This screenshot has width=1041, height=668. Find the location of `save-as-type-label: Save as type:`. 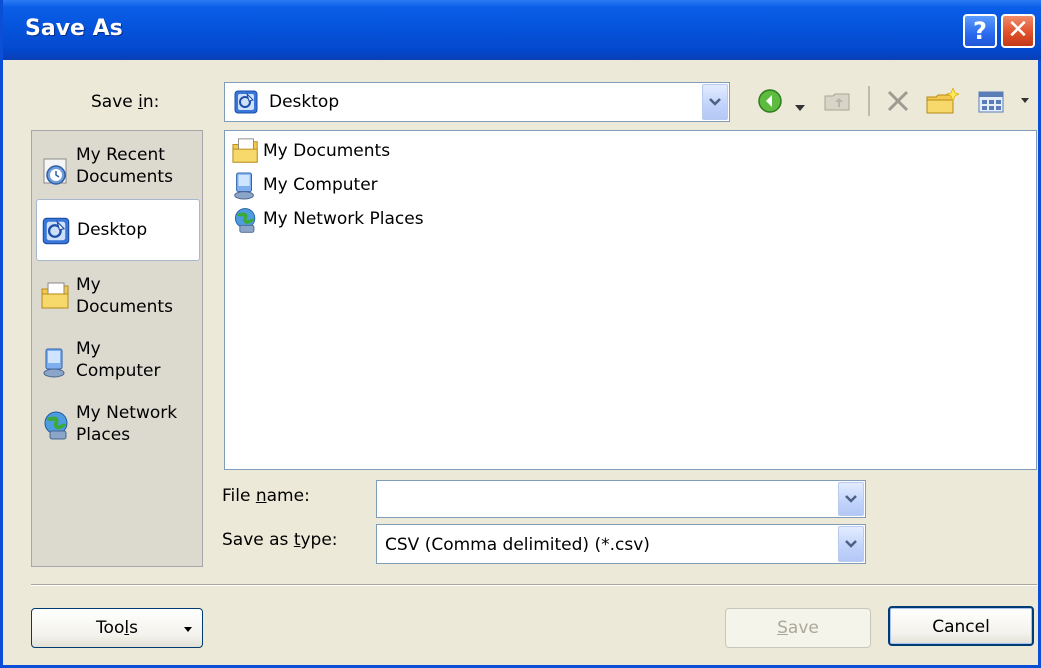

save-as-type-label: Save as type: is located at coordinates (280, 540).